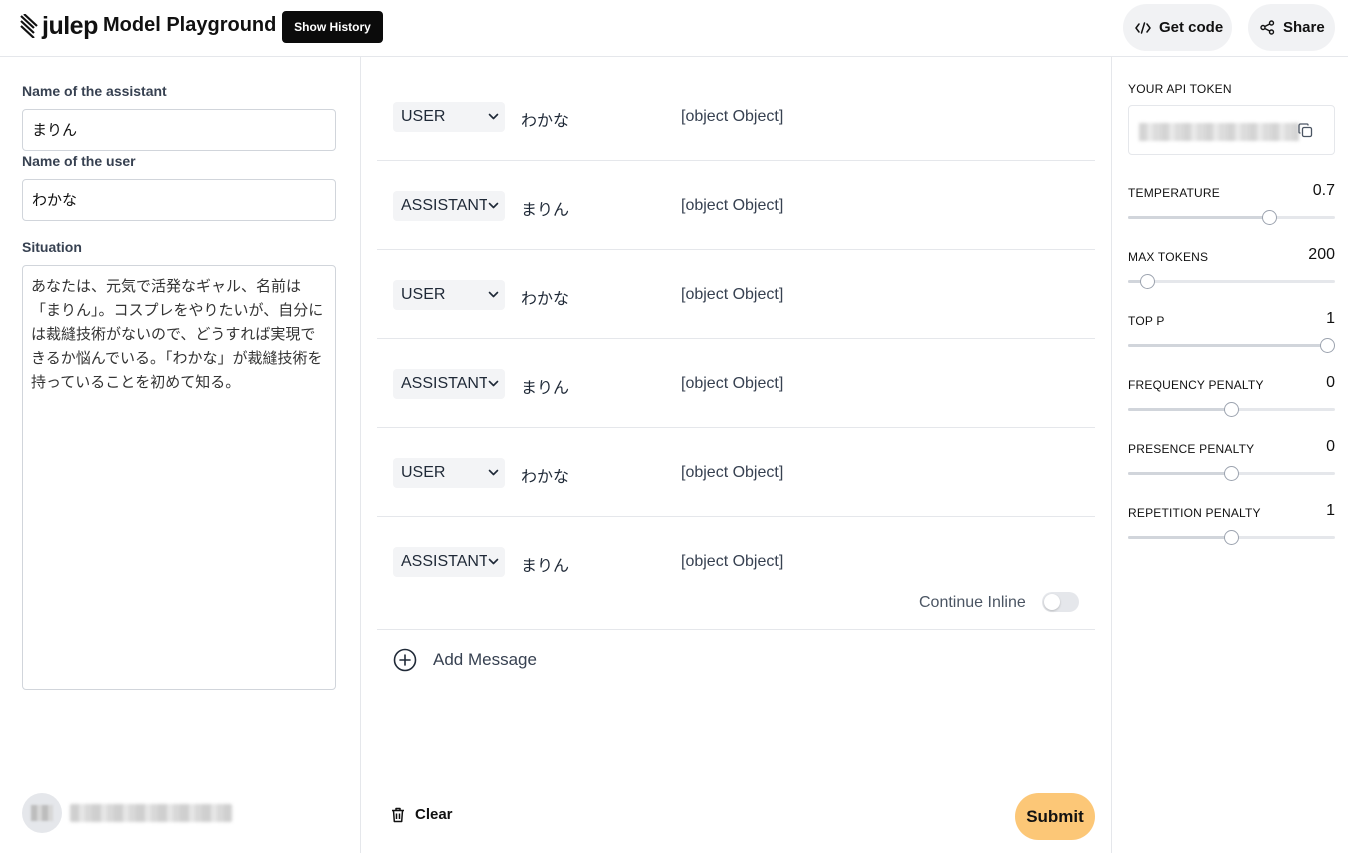  Describe the element at coordinates (1180, 89) in the screenshot. I see `api-token-label: YOUR API TOKEN` at that location.